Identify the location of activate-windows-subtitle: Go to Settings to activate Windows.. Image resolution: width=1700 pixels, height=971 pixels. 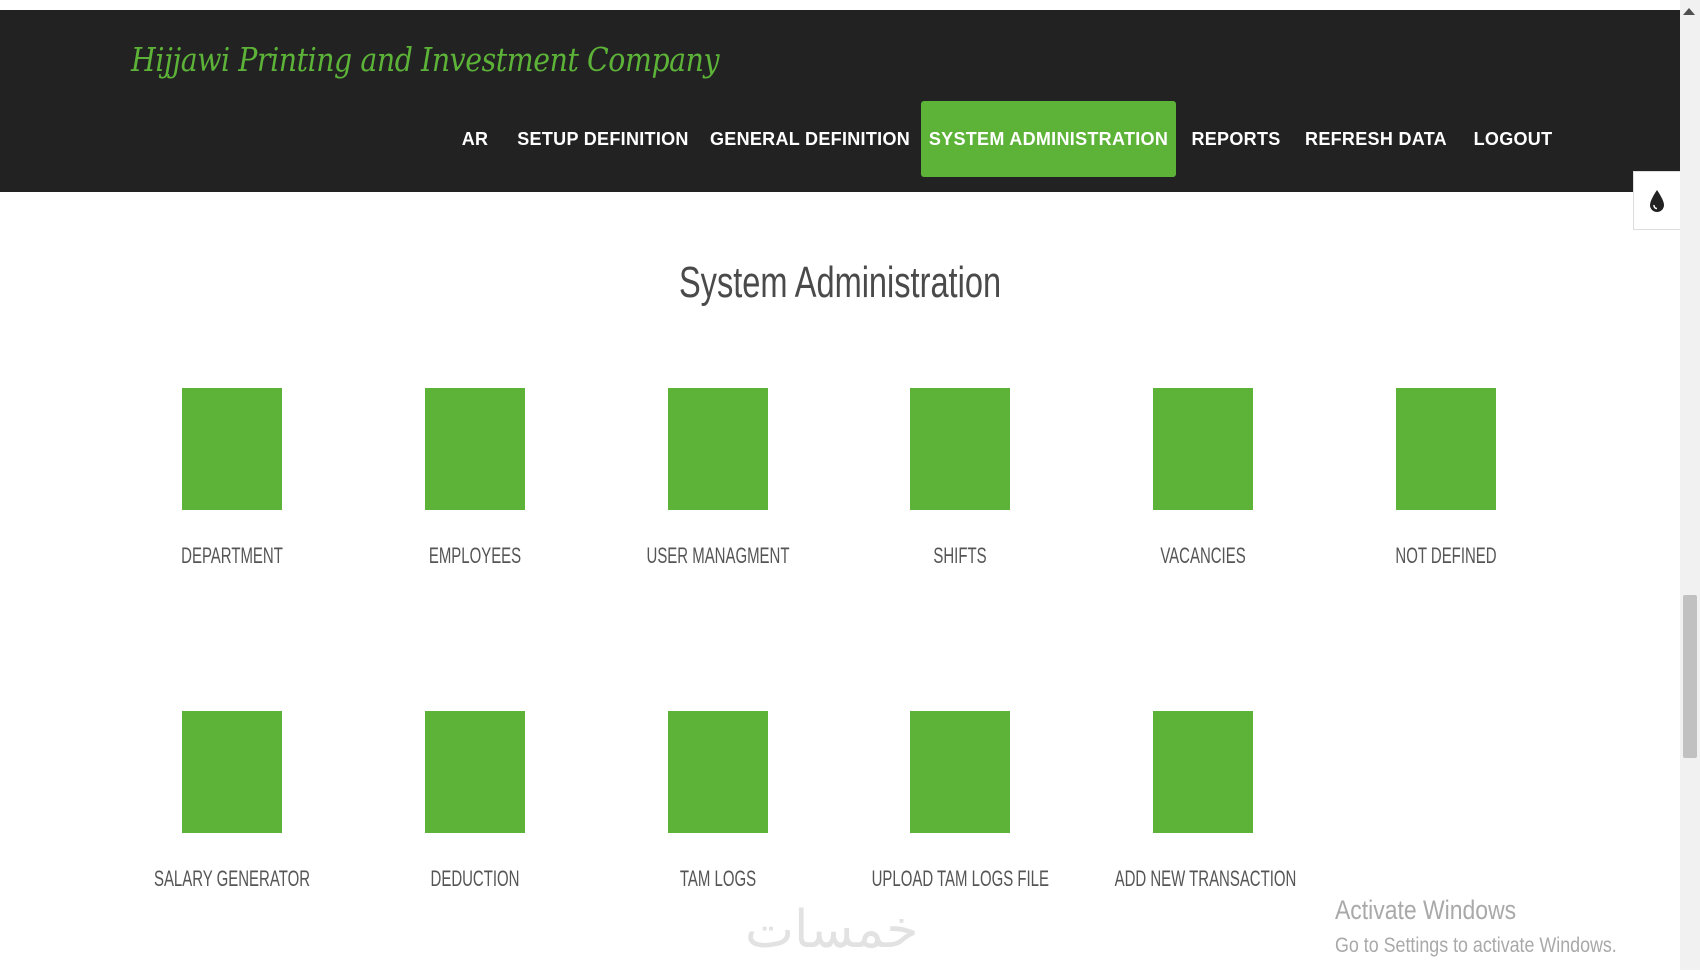
(1476, 945).